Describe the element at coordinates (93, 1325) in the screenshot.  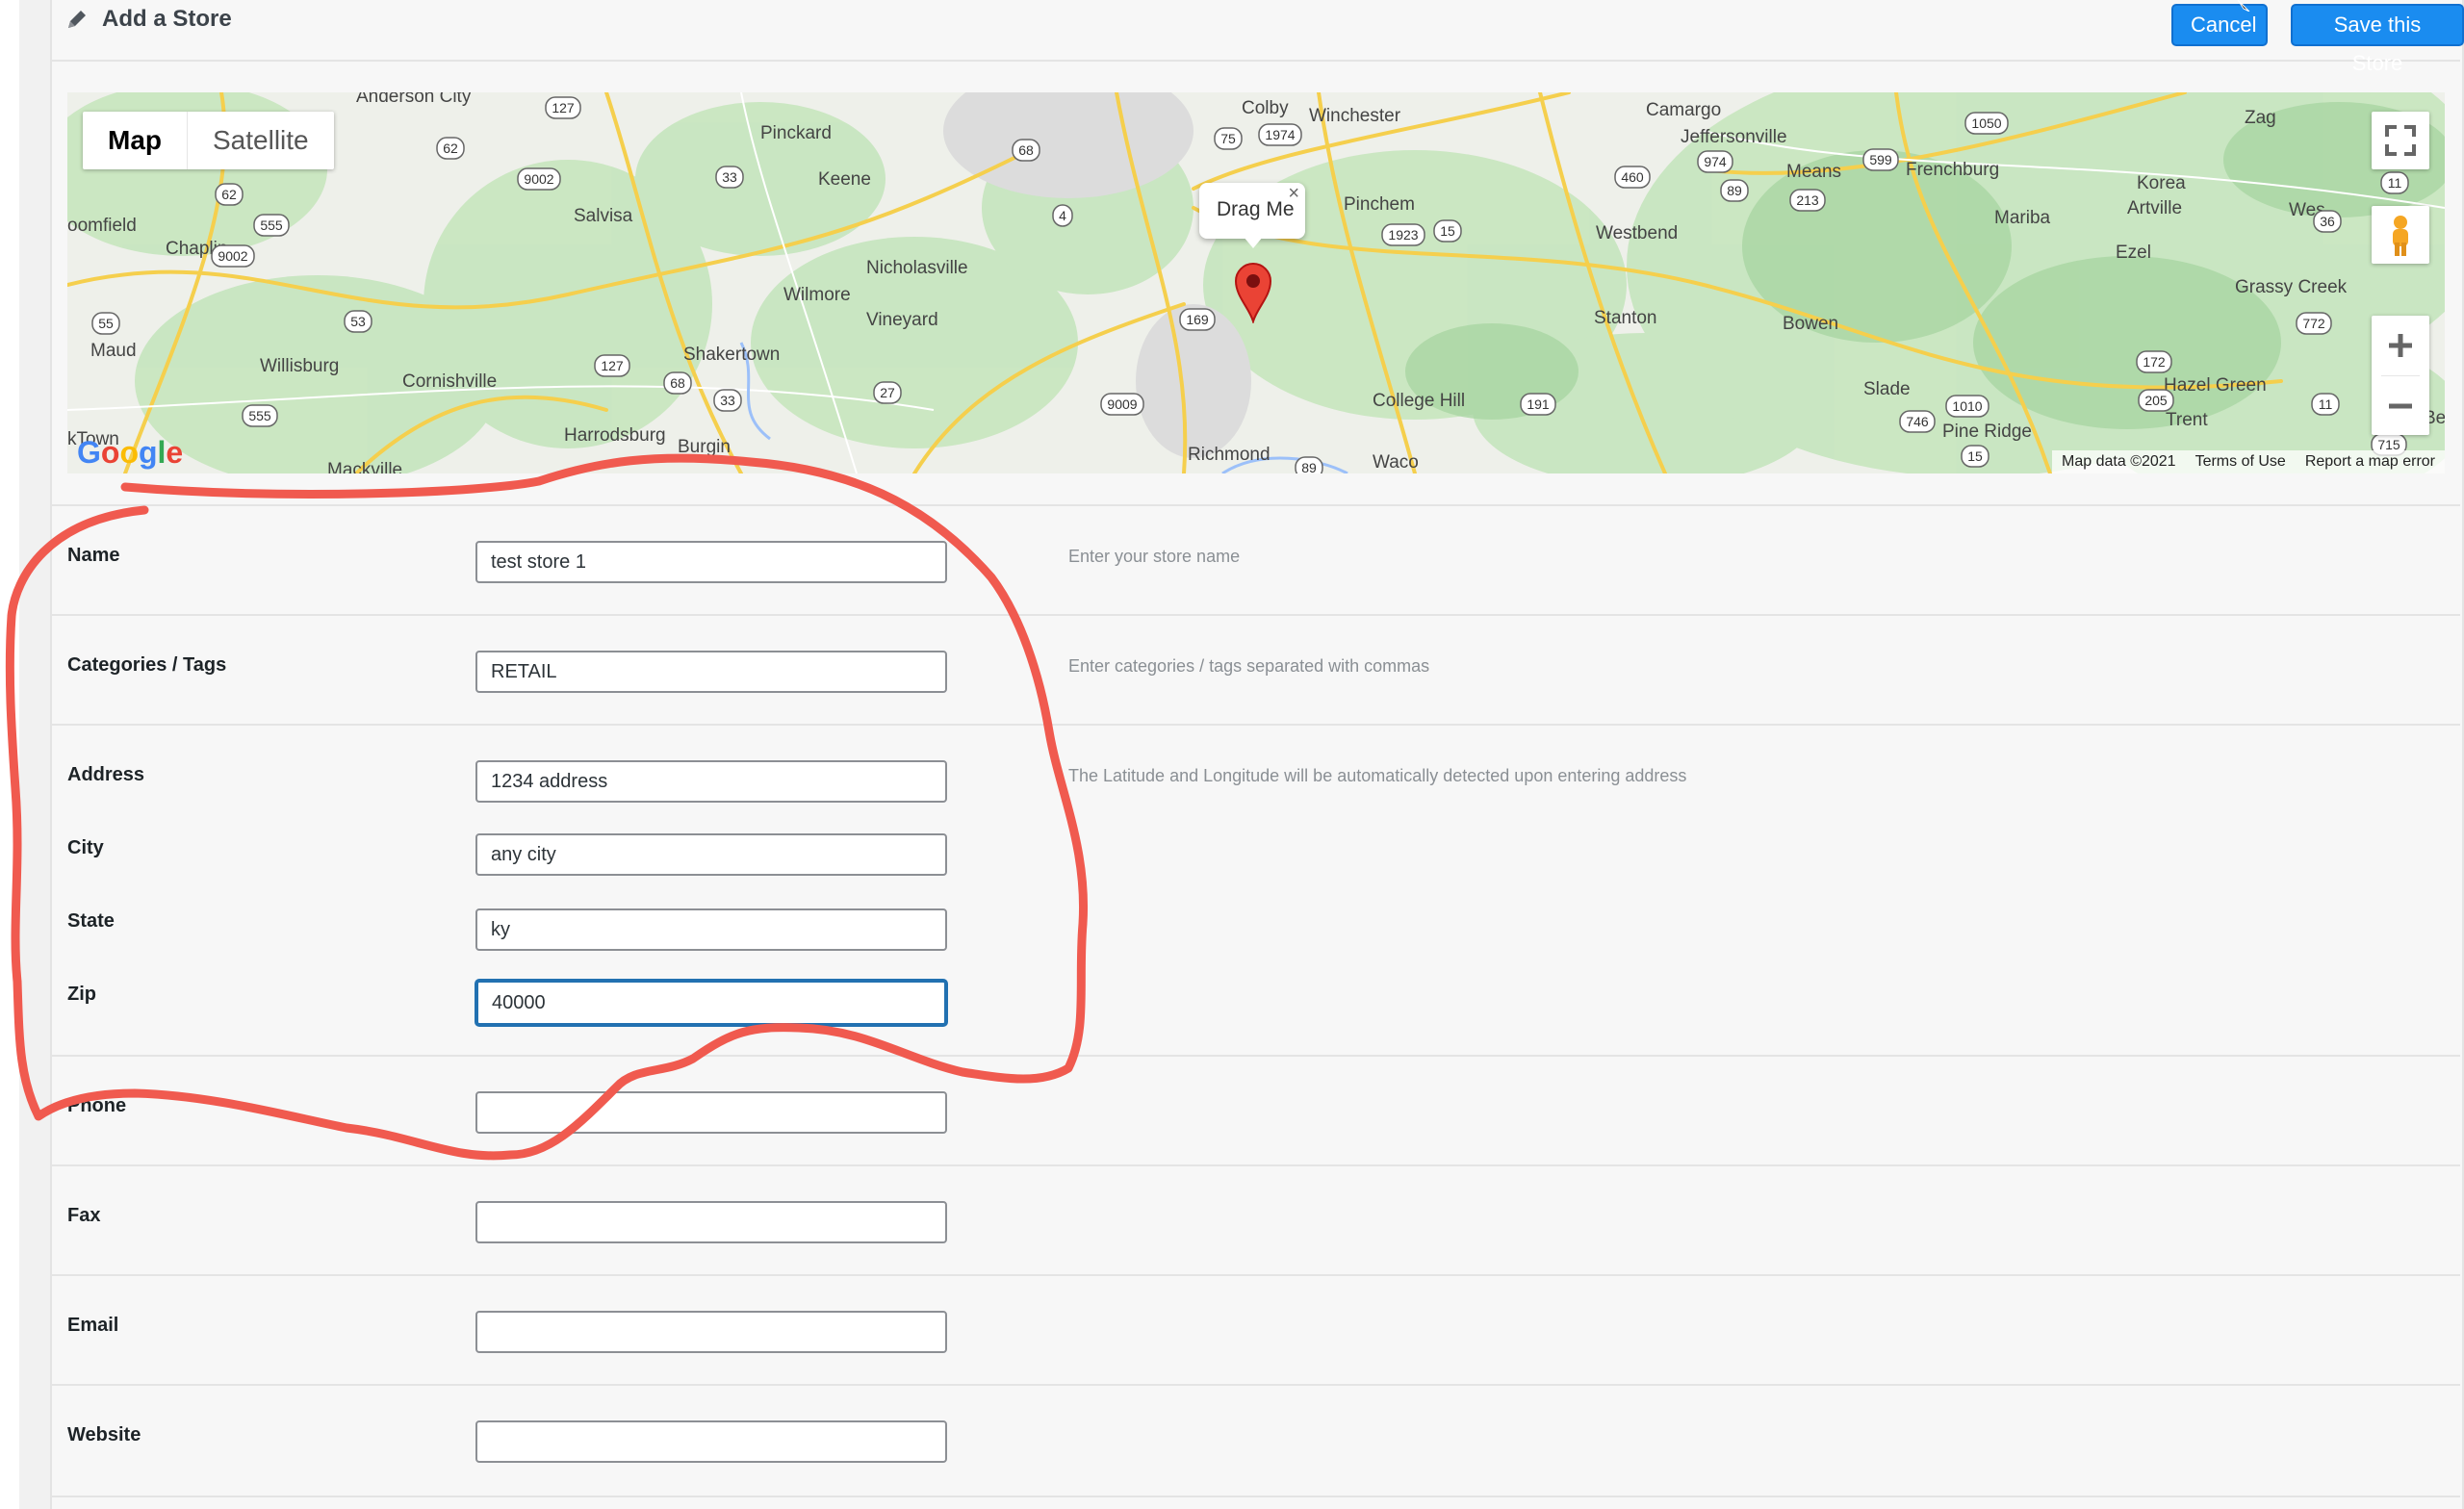
I see `email-label: Email` at that location.